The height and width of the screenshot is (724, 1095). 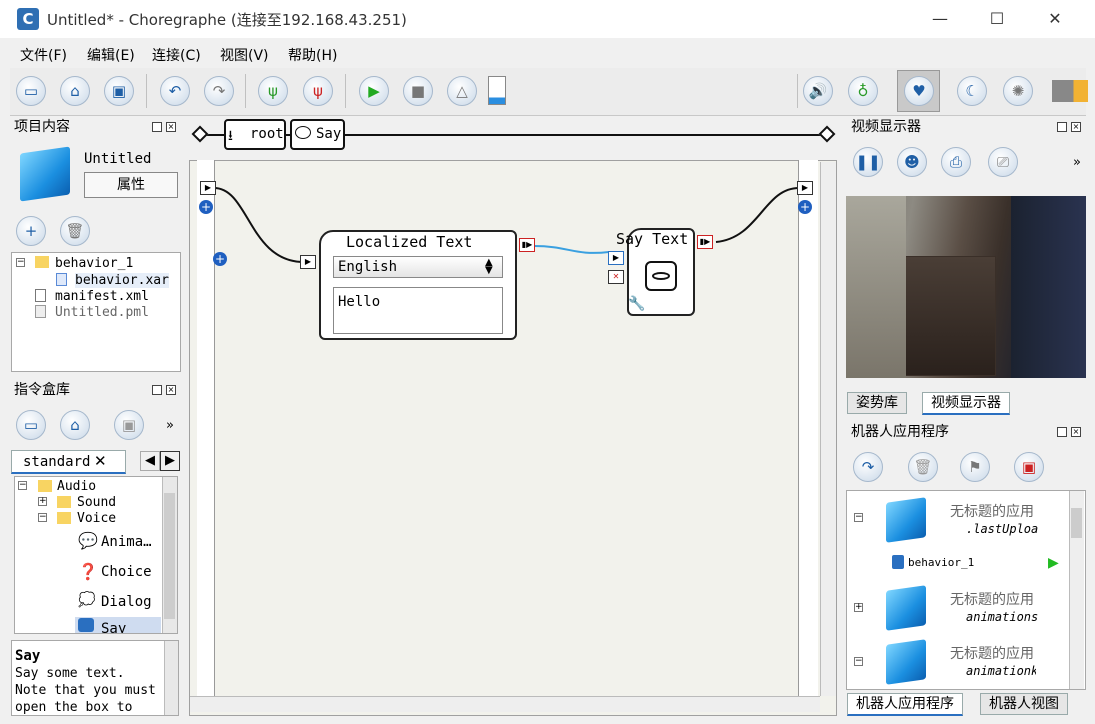 What do you see at coordinates (102, 312) in the screenshot?
I see `tree-item-pml: Untitled.pml` at bounding box center [102, 312].